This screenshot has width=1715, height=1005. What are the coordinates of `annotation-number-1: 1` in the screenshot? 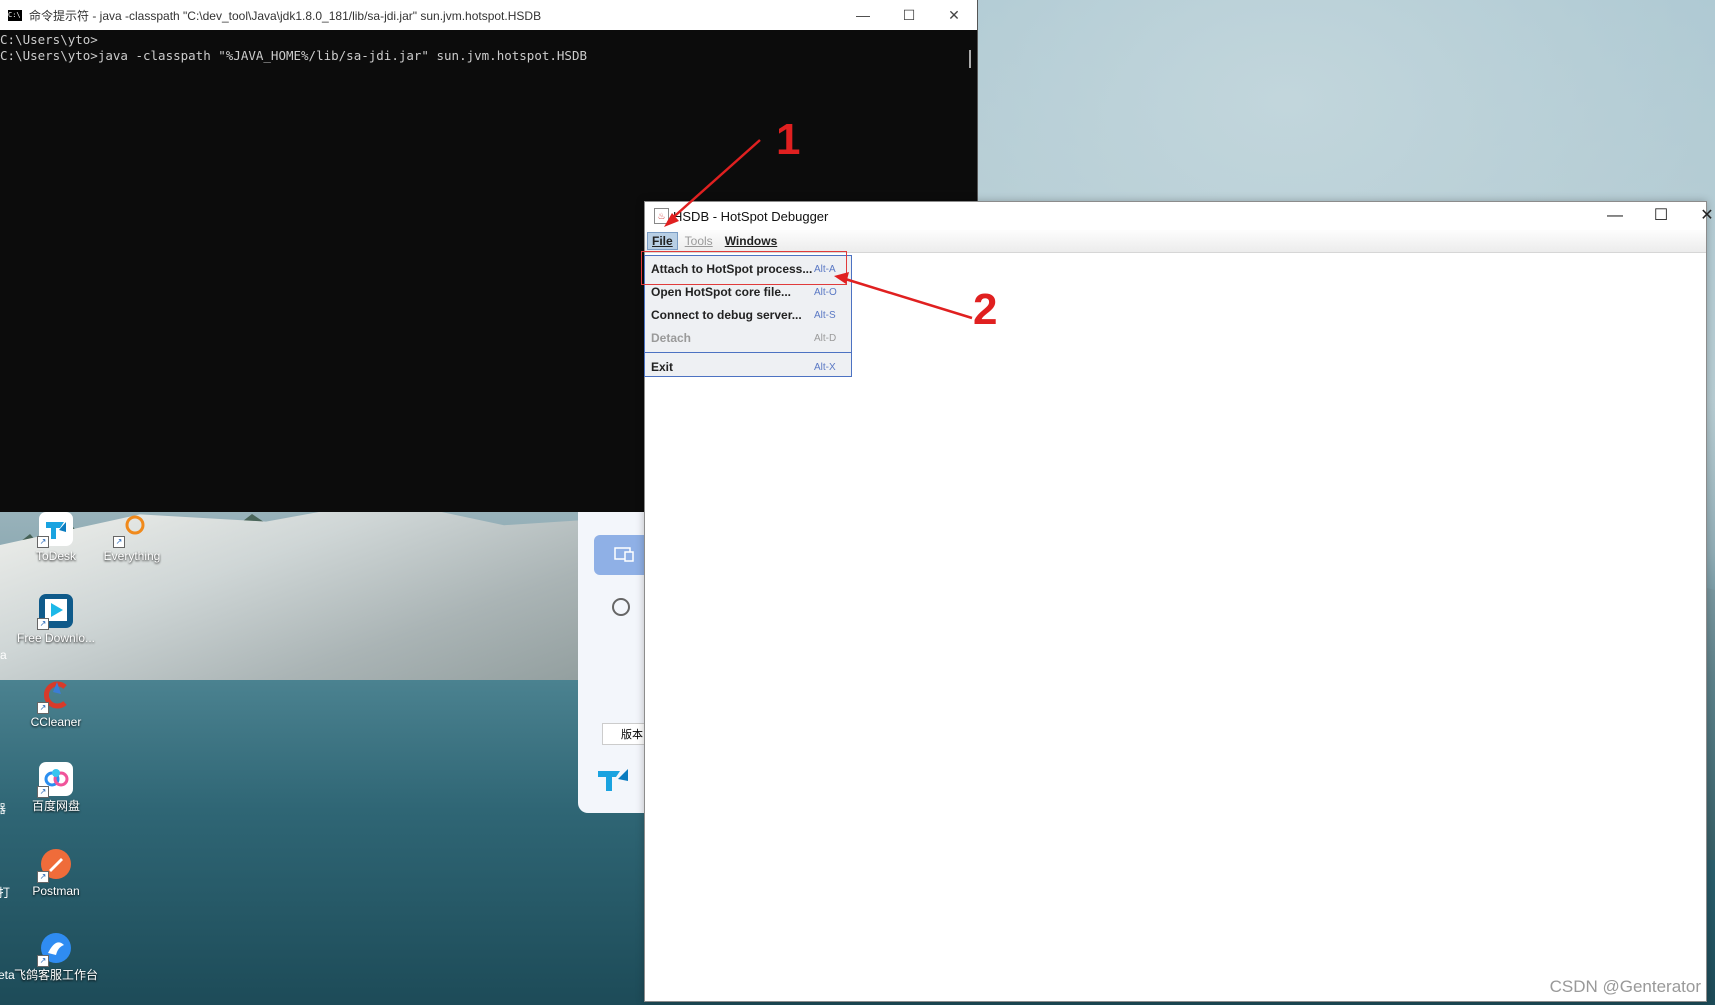 It's located at (788, 139).